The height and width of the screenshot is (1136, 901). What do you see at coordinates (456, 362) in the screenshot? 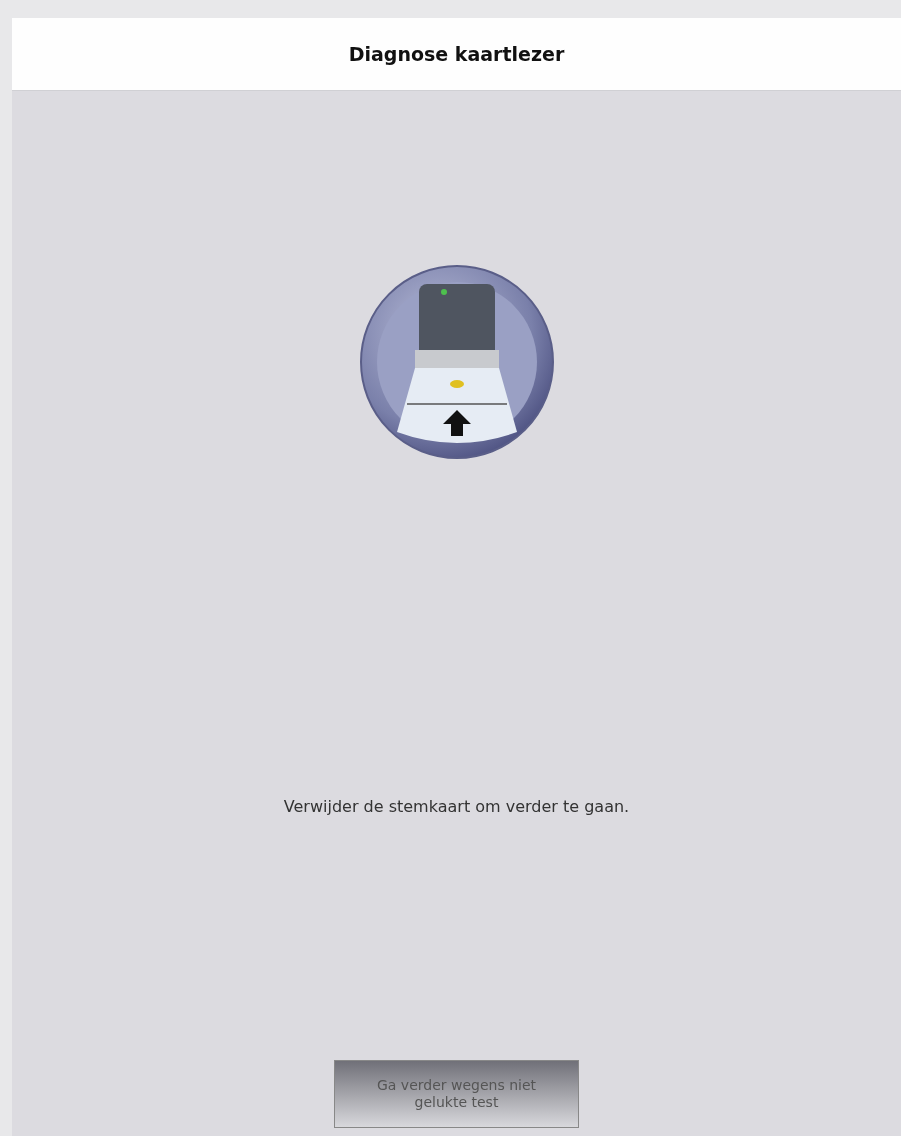
I see `card-reader-icon` at bounding box center [456, 362].